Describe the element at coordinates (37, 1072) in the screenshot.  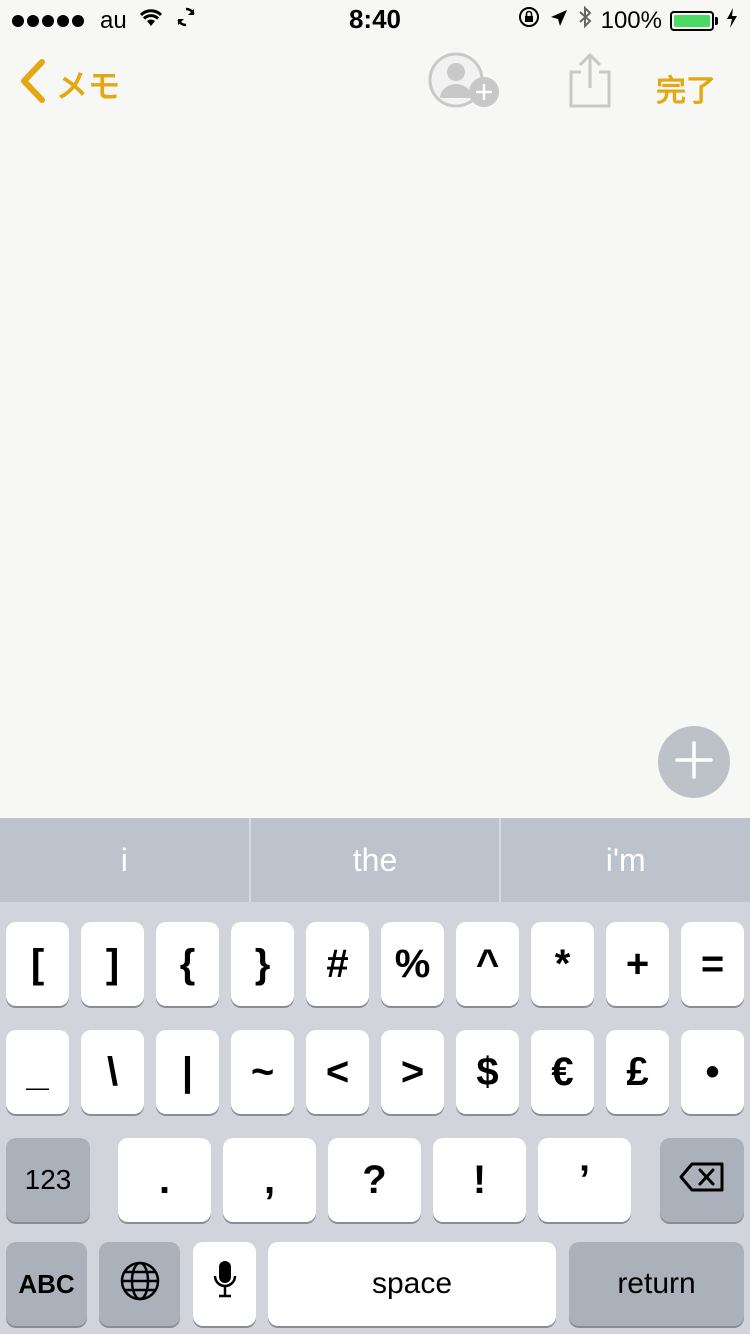
I see `key-underscore: _` at that location.